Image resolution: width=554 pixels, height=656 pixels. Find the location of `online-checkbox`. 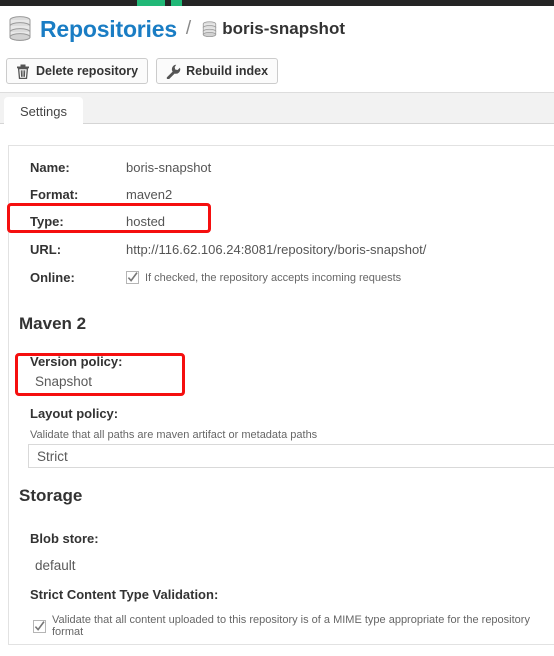

online-checkbox is located at coordinates (132, 277).